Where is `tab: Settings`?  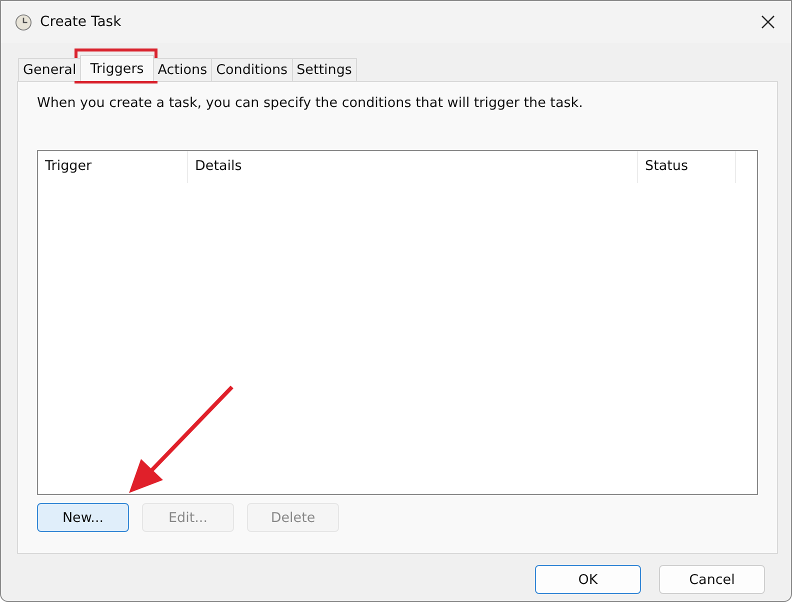
tab: Settings is located at coordinates (324, 69).